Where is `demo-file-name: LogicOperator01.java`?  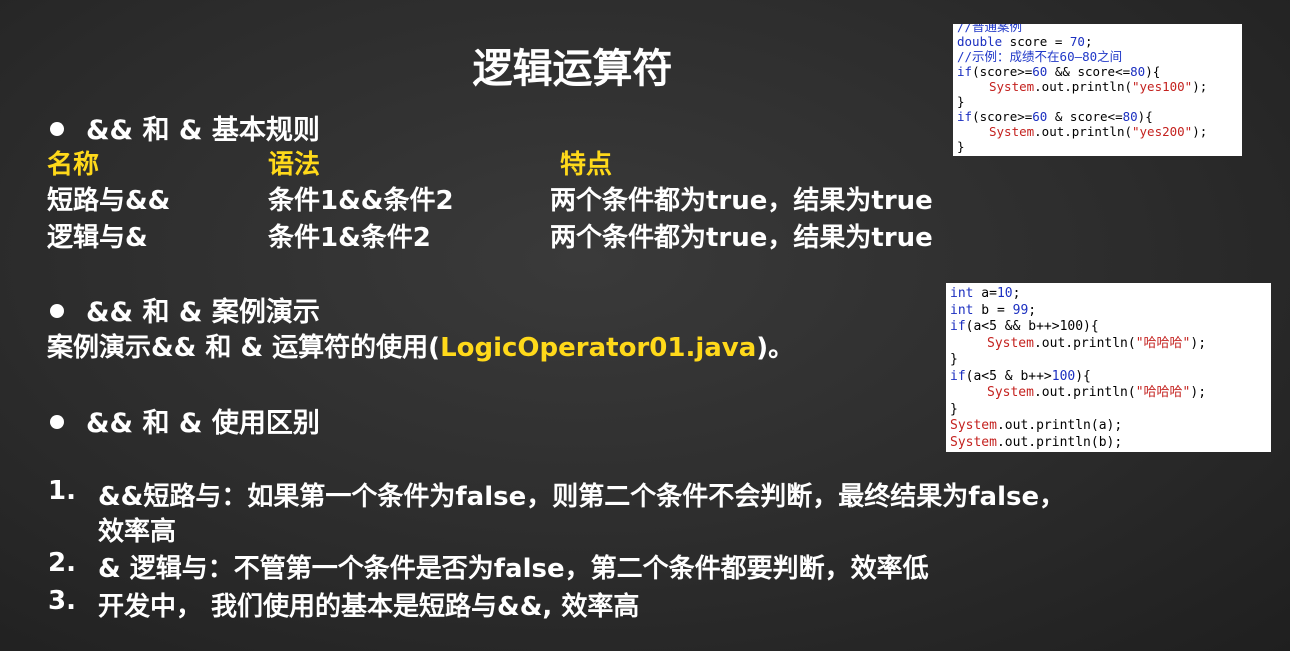
demo-file-name: LogicOperator01.java is located at coordinates (598, 348).